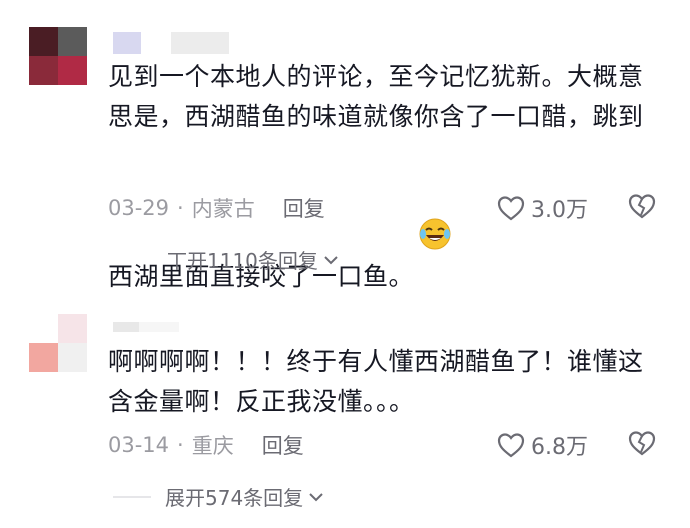 The height and width of the screenshot is (528, 690). I want to click on expand-label: 展开574条回复, so click(234, 498).